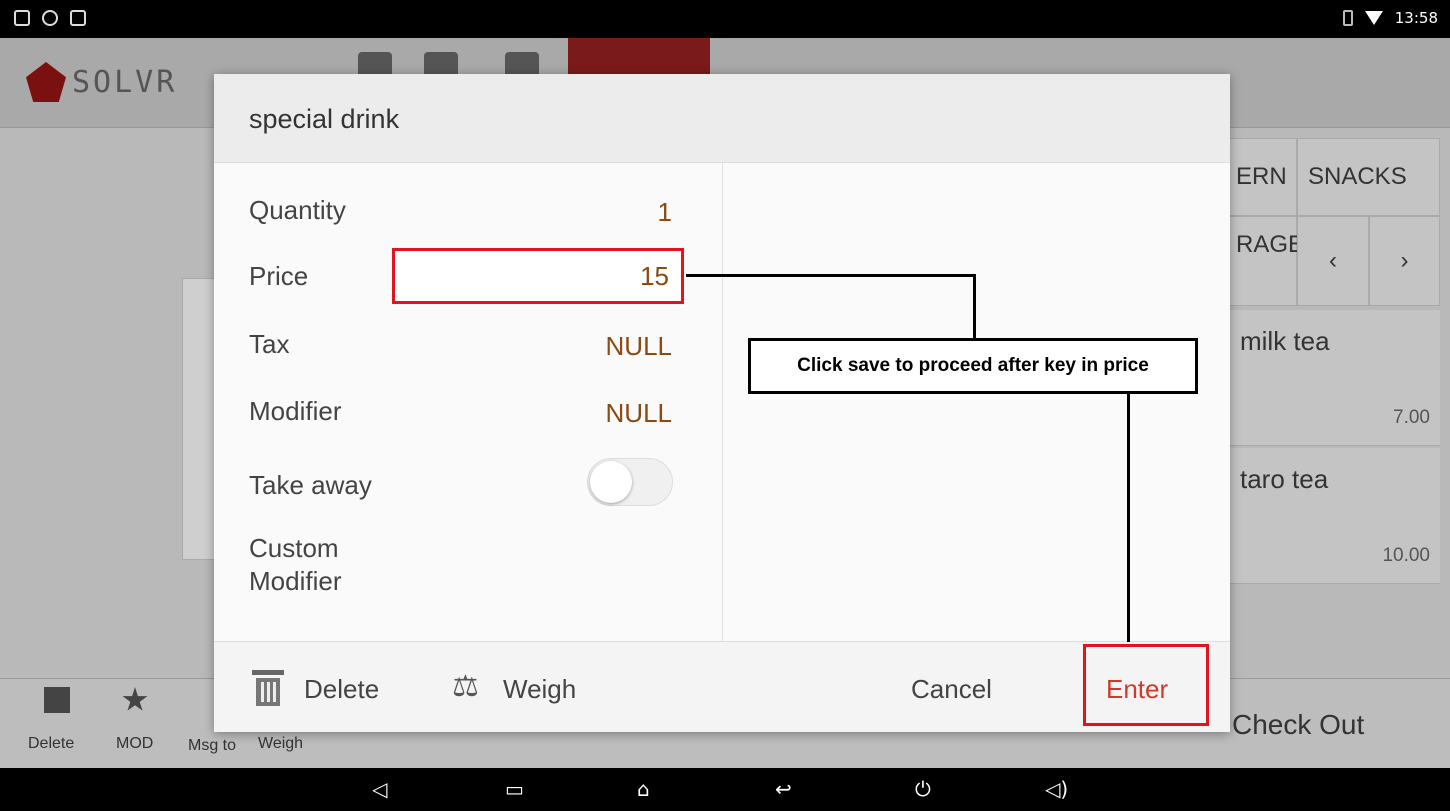 The image size is (1450, 811). What do you see at coordinates (341, 689) in the screenshot?
I see `delete-button: Delete` at bounding box center [341, 689].